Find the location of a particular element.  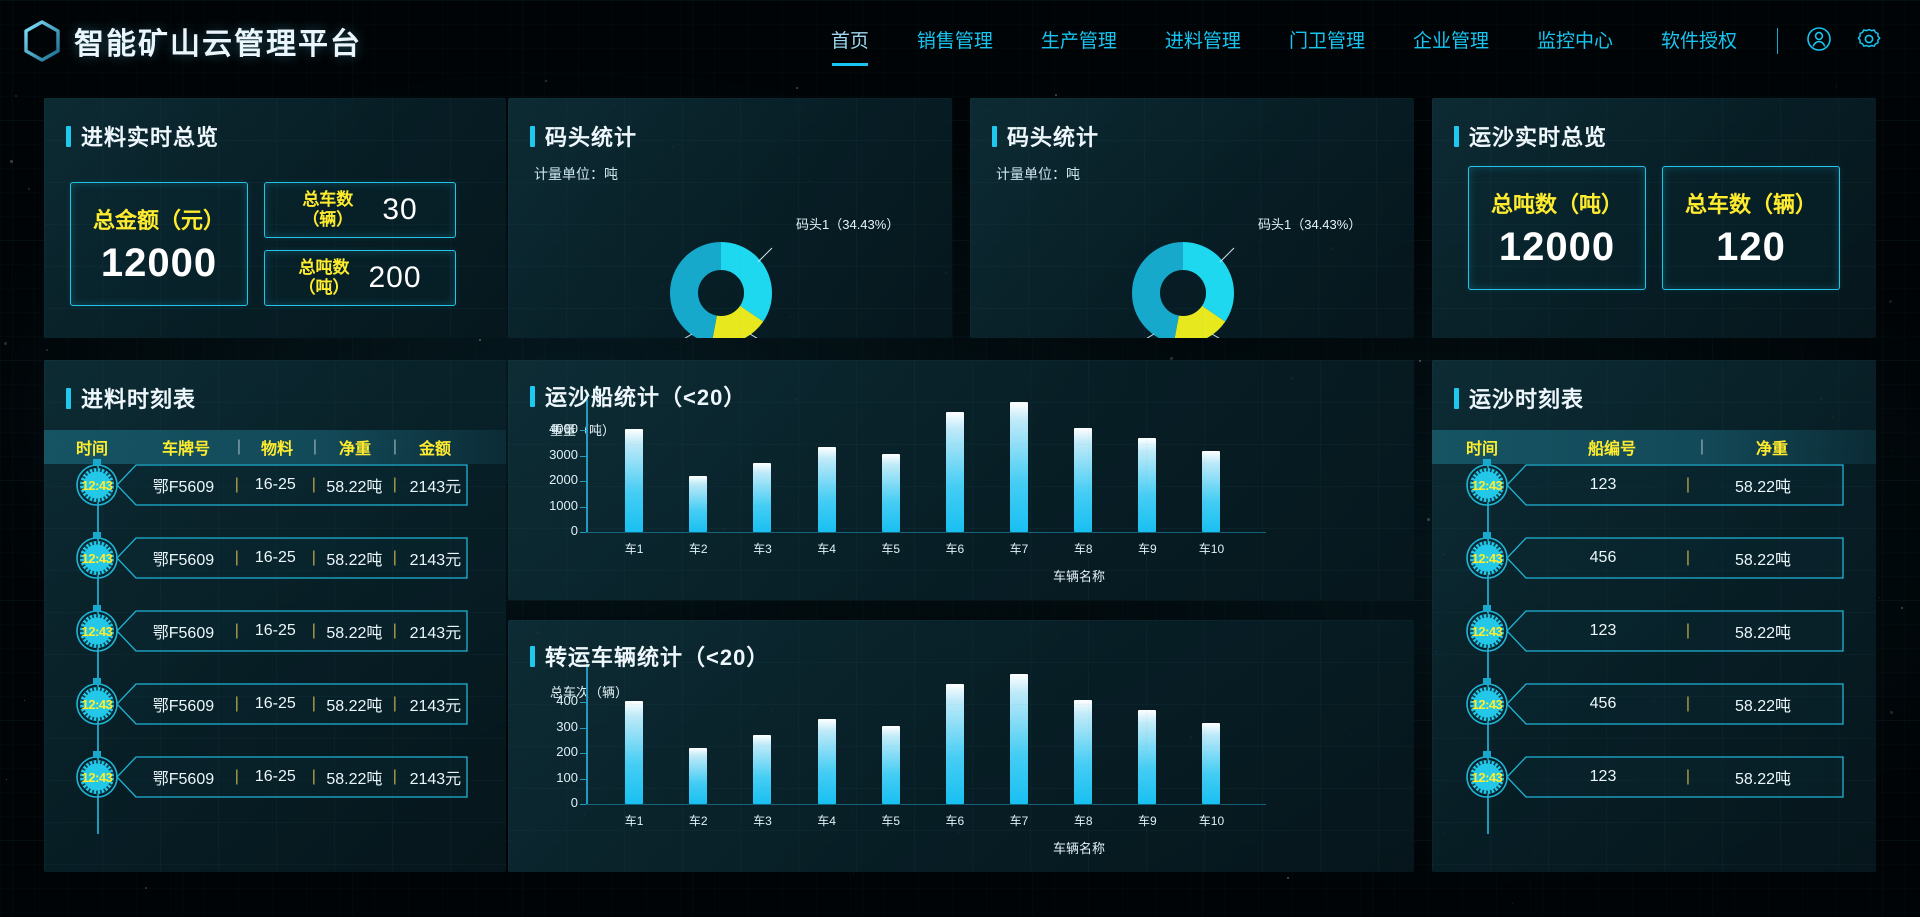

nav-item-production: 生产管理 is located at coordinates (1079, 41).